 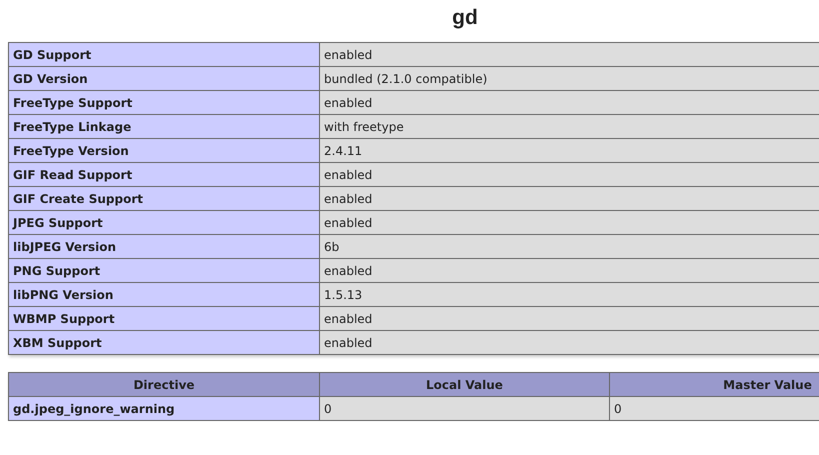 What do you see at coordinates (569, 126) in the screenshot?
I see `table-cell: with freetype` at bounding box center [569, 126].